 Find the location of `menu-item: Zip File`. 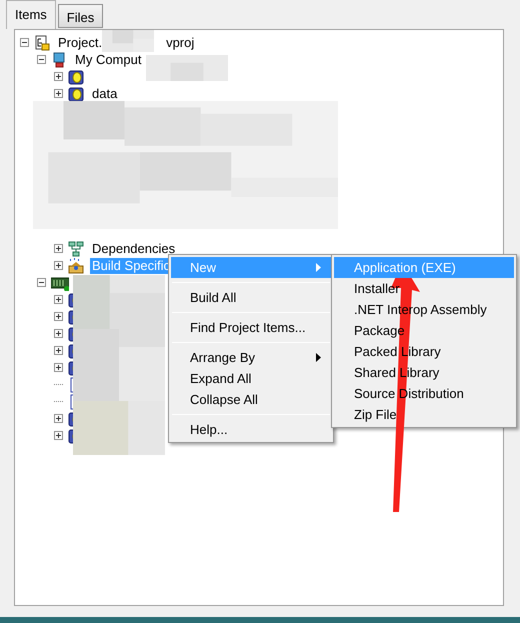

menu-item: Zip File is located at coordinates (424, 414).